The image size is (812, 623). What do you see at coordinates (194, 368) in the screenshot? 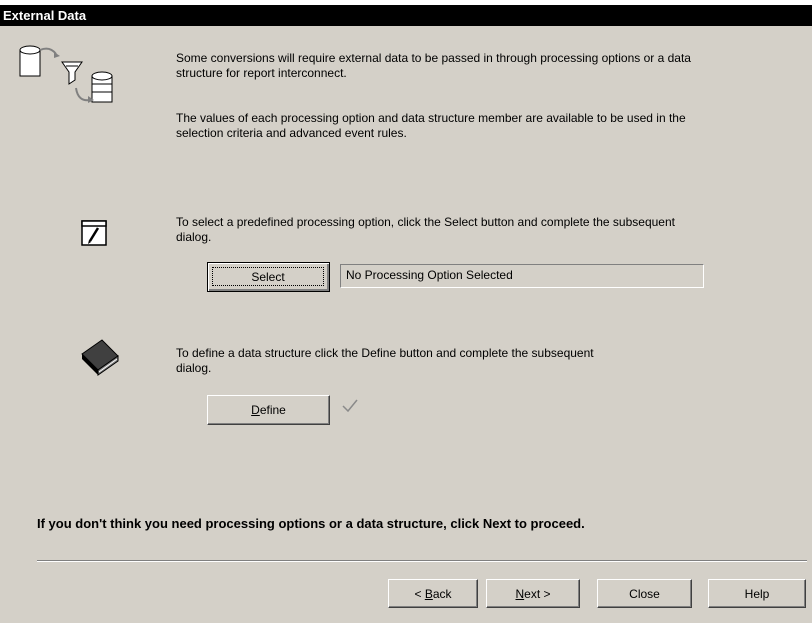
I see `datastructure-text-2: dialog.` at bounding box center [194, 368].